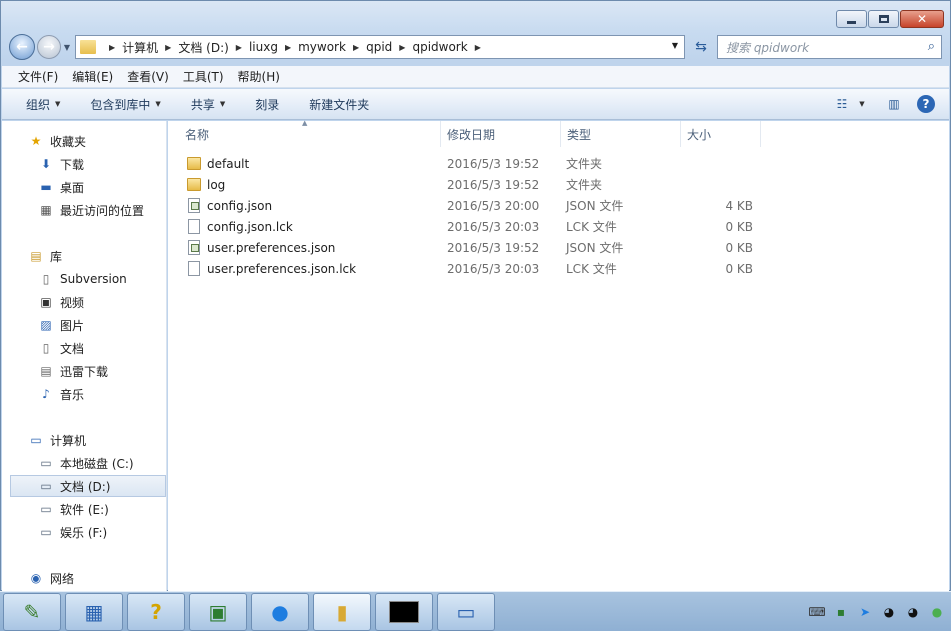  I want to click on refresh-button: ⇆, so click(701, 47).